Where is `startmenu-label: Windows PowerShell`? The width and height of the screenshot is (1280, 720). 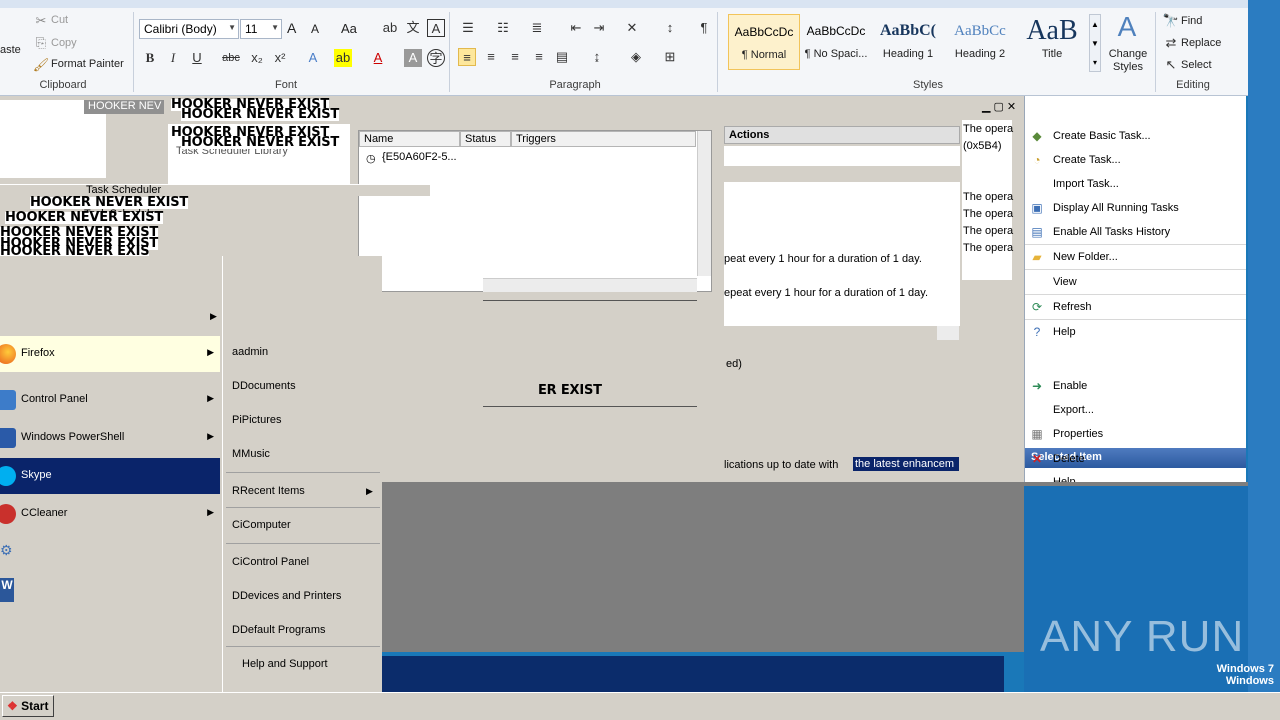 startmenu-label: Windows PowerShell is located at coordinates (73, 437).